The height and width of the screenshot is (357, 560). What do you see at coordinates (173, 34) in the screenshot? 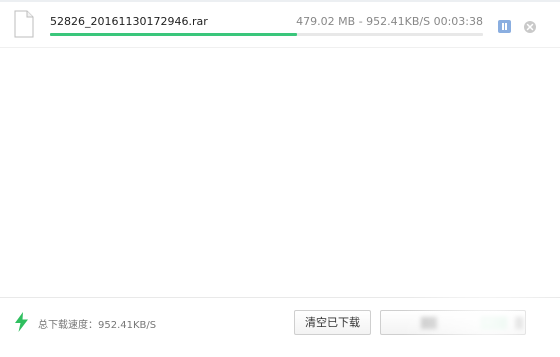
I see `progress-fill` at bounding box center [173, 34].